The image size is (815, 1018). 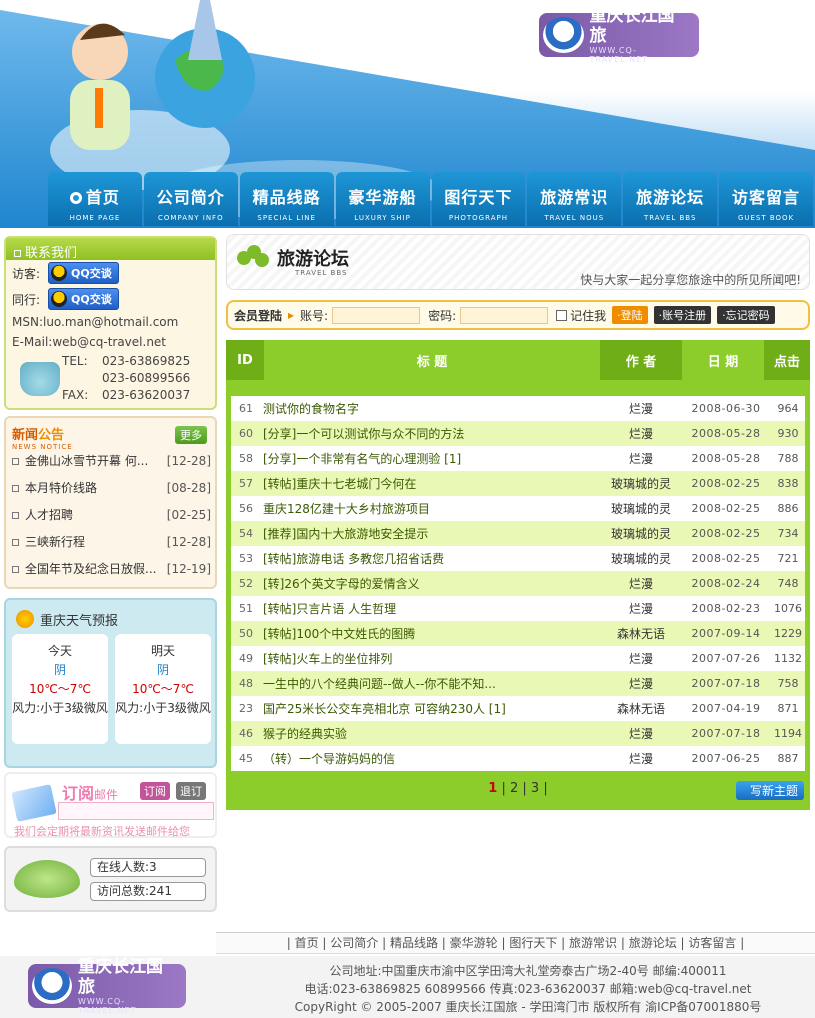 I want to click on row-id: 50, so click(x=246, y=633).